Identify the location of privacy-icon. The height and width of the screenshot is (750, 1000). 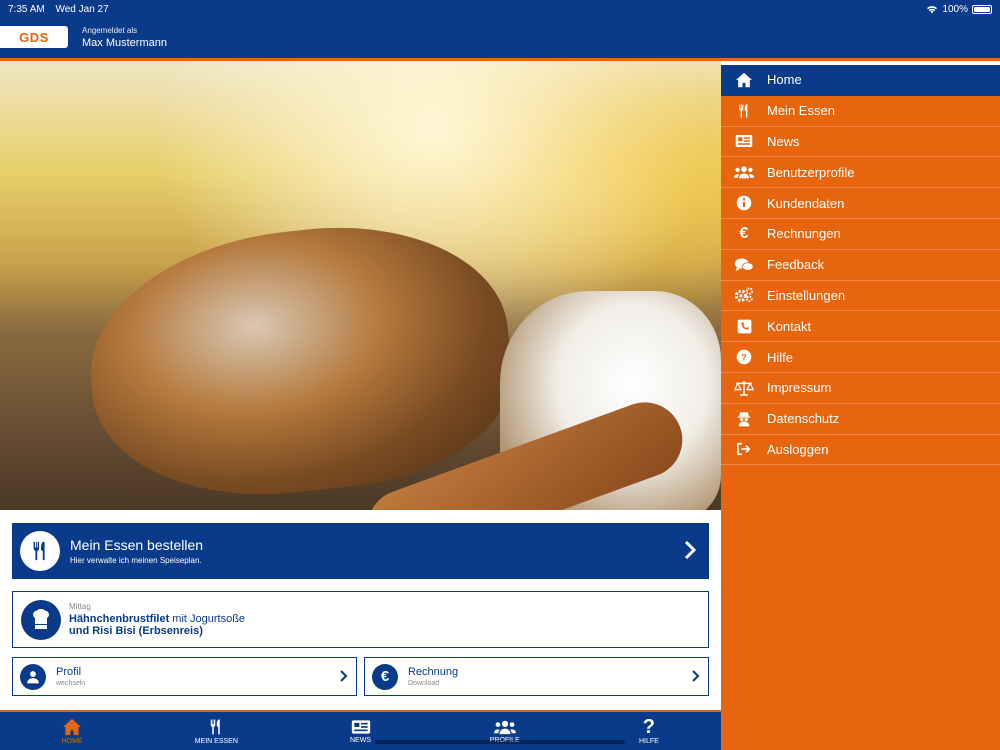
(744, 419).